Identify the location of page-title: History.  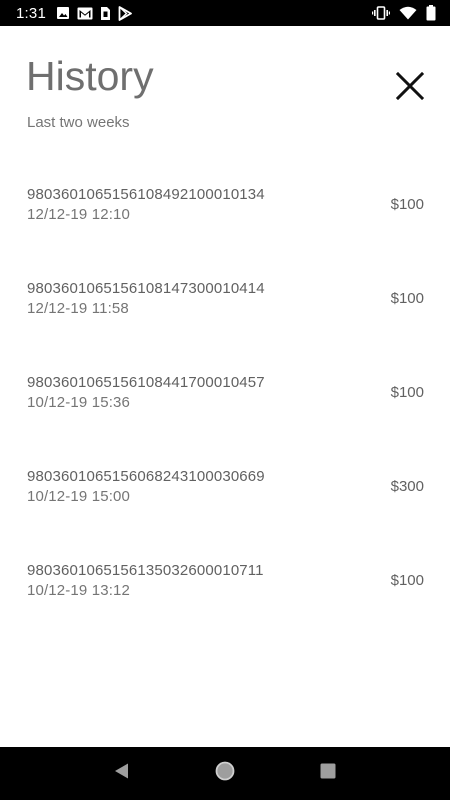
(90, 76).